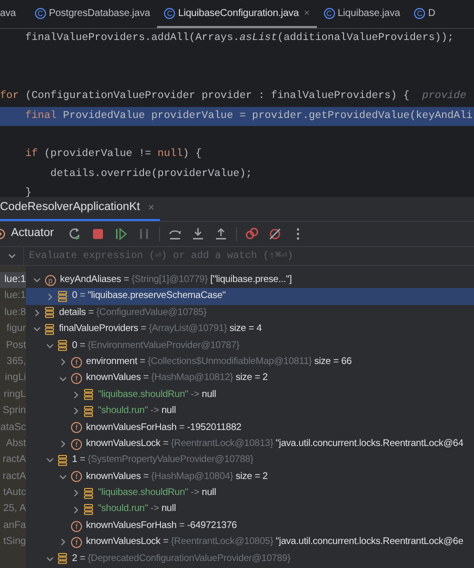  What do you see at coordinates (28, 191) in the screenshot?
I see `code-line: }` at bounding box center [28, 191].